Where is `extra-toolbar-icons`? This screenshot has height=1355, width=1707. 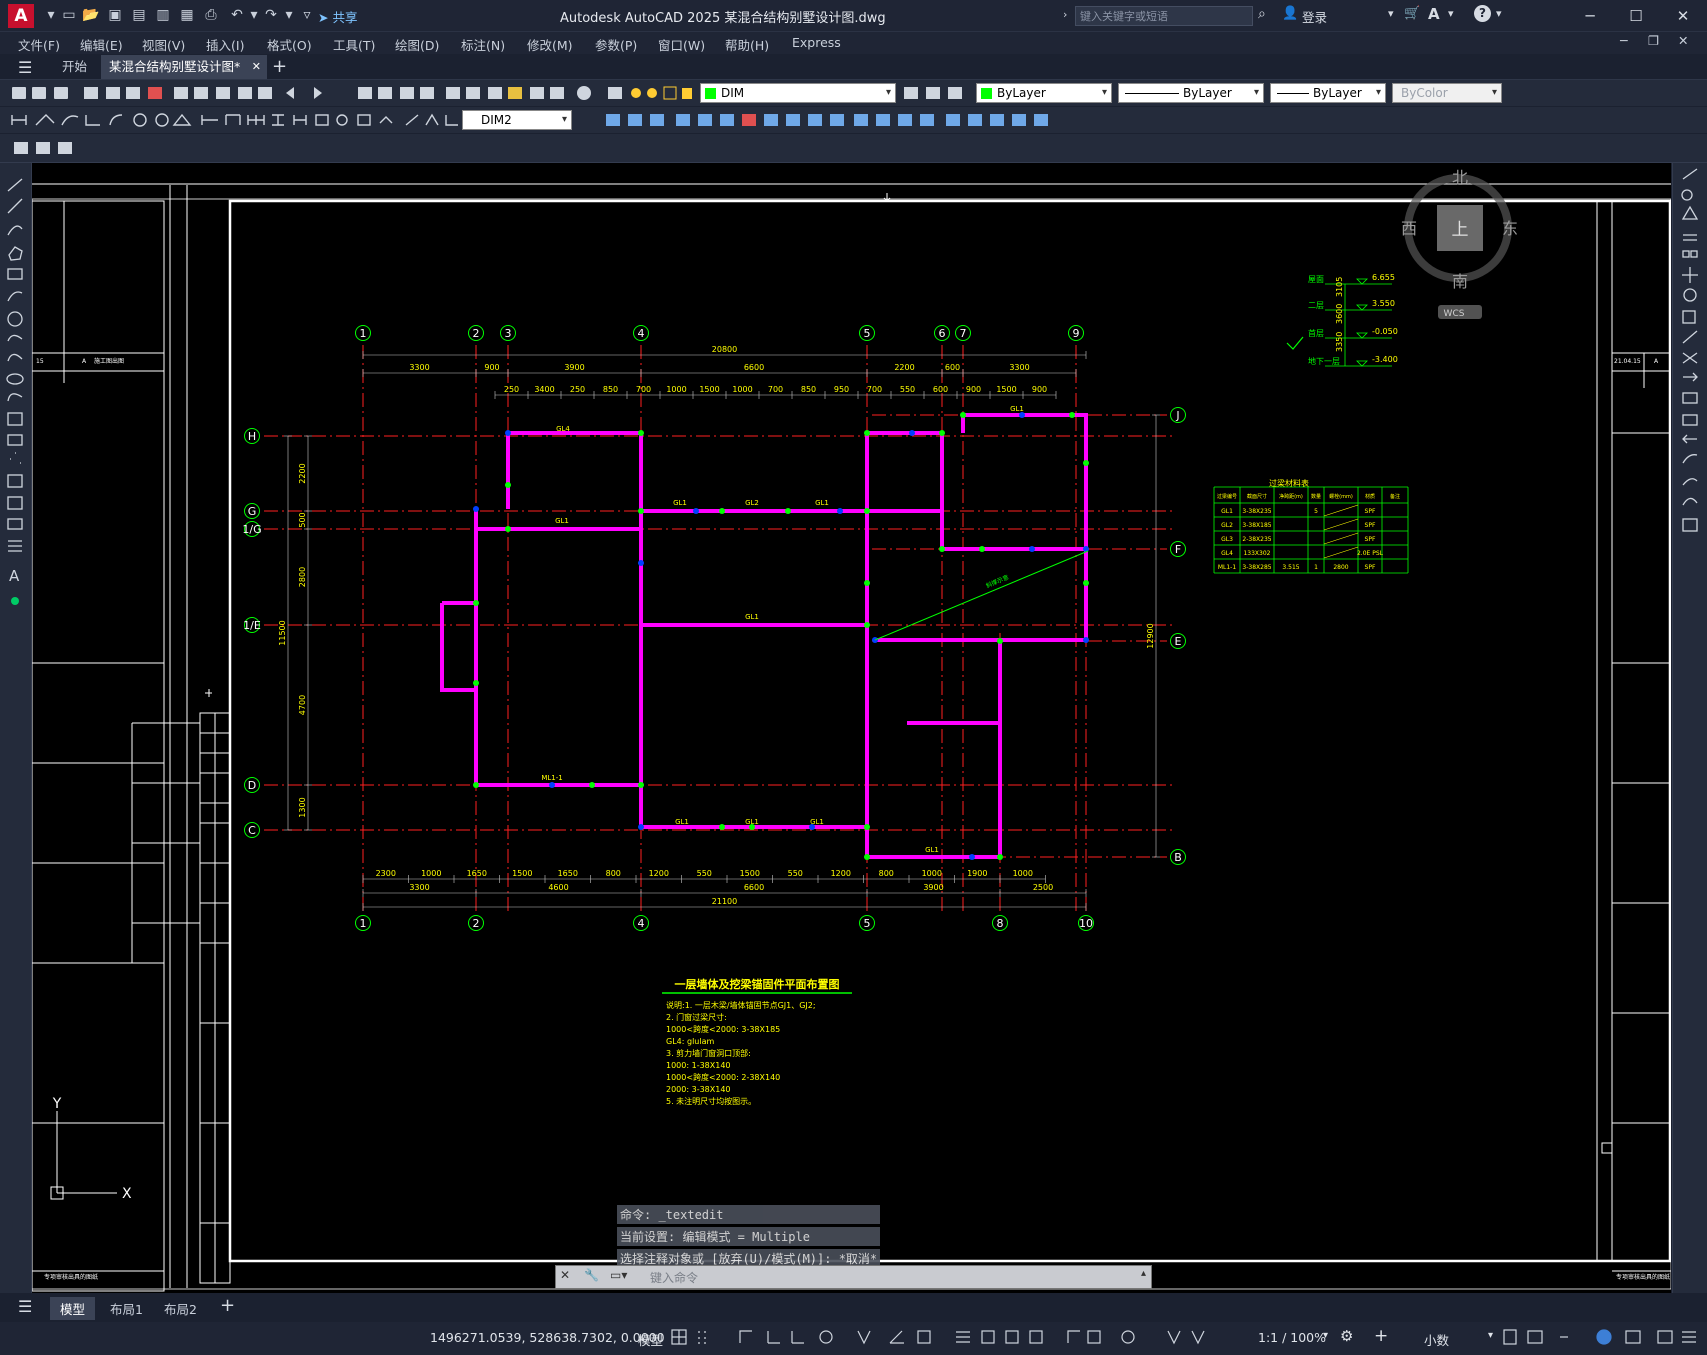
extra-toolbar-icons is located at coordinates (47, 148).